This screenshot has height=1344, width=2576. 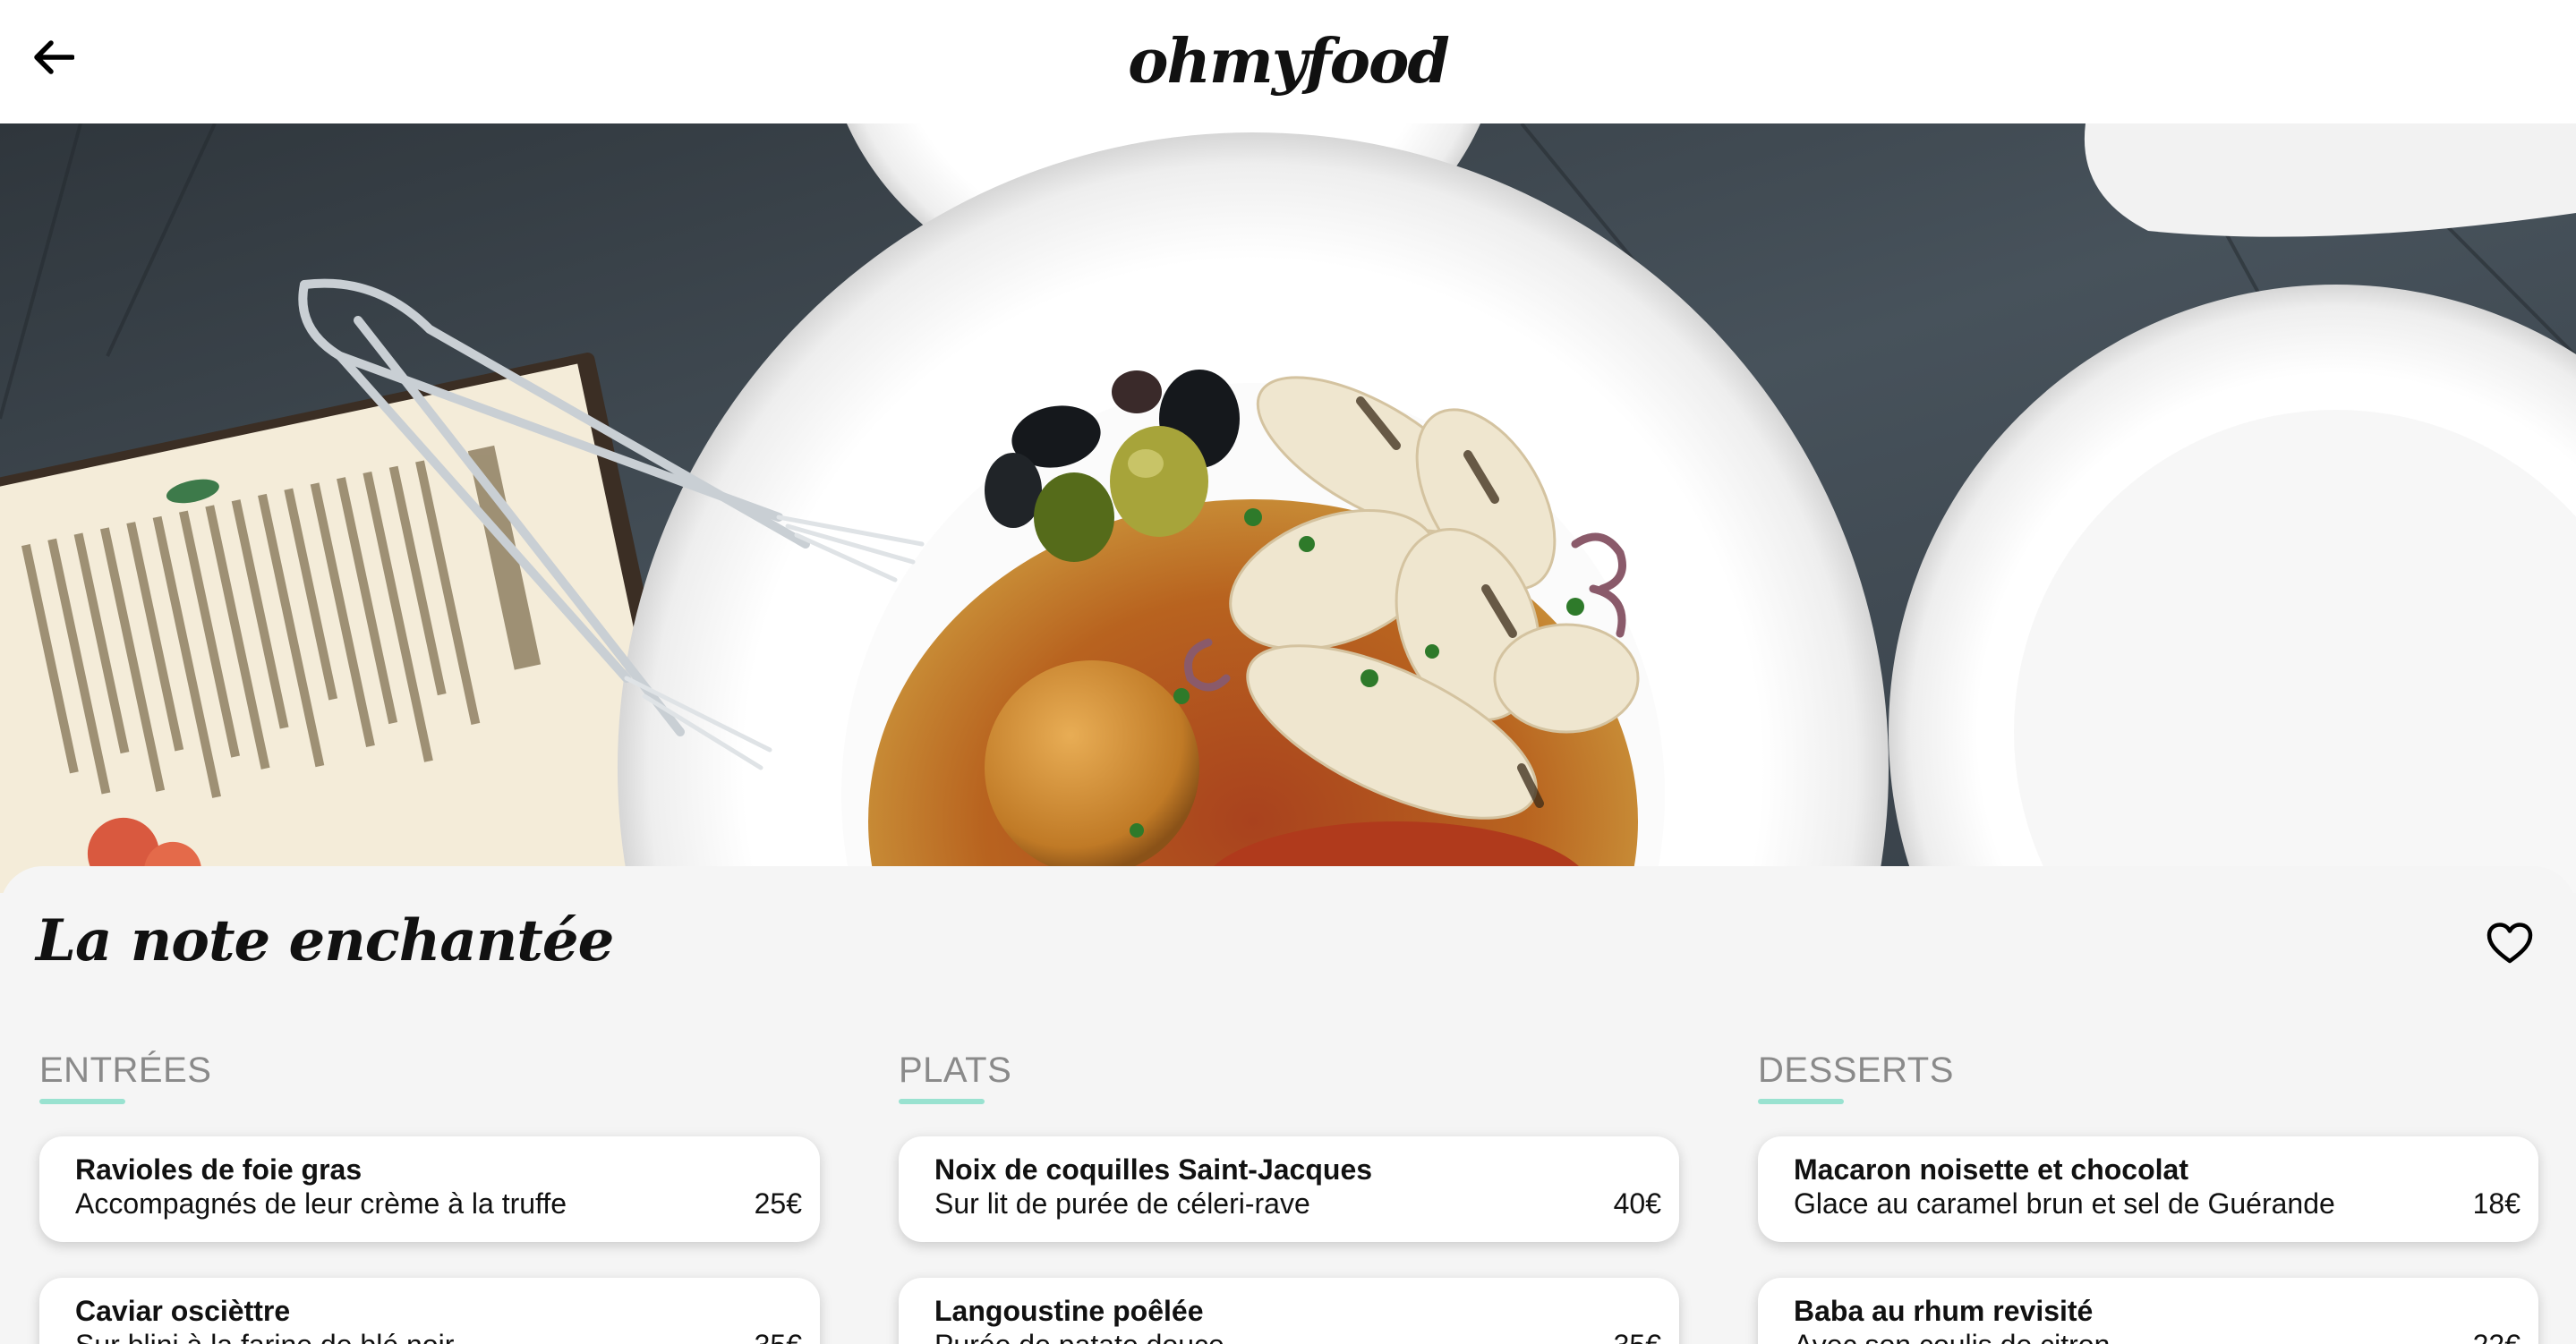 I want to click on heart-outline-icon, so click(x=2509, y=943).